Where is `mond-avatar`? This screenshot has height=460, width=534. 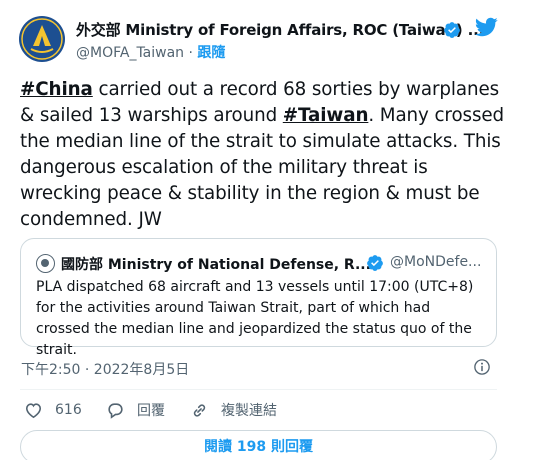
mond-avatar is located at coordinates (45, 263).